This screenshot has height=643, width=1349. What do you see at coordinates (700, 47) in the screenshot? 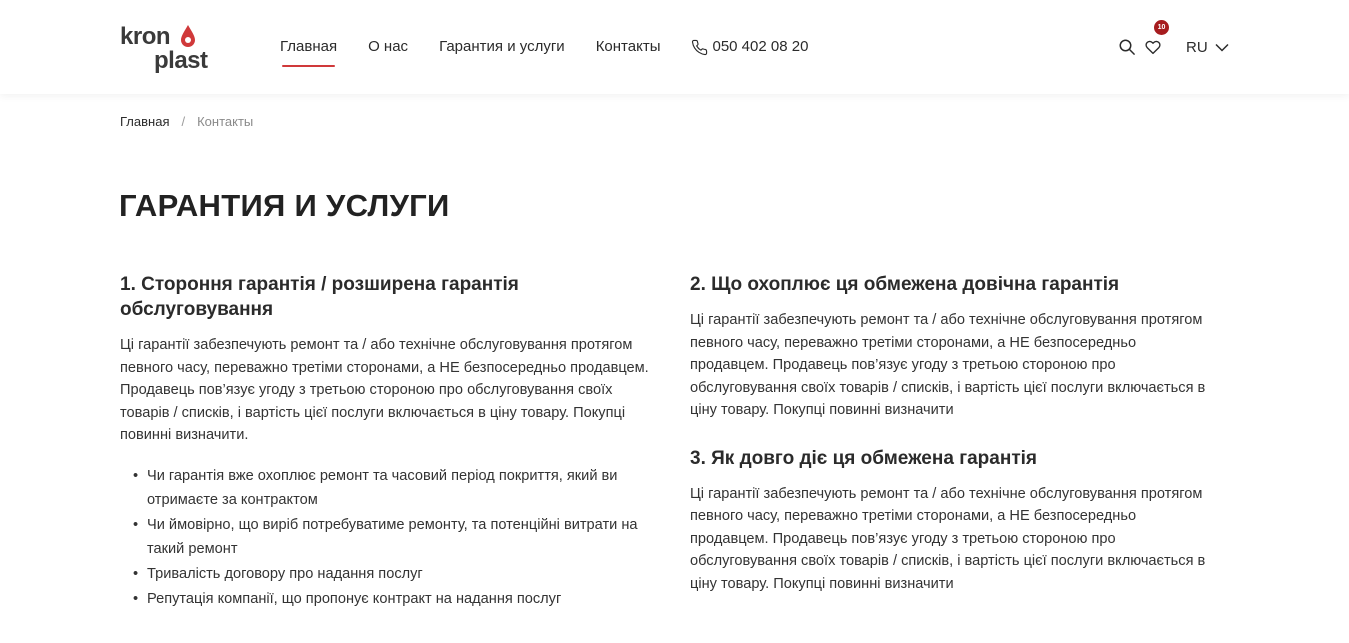
I see `phone-icon` at bounding box center [700, 47].